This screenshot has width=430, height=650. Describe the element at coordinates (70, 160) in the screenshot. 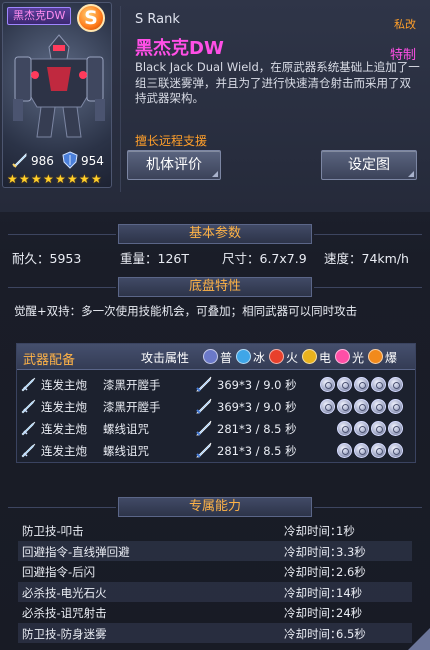

I see `shield-icon` at that location.